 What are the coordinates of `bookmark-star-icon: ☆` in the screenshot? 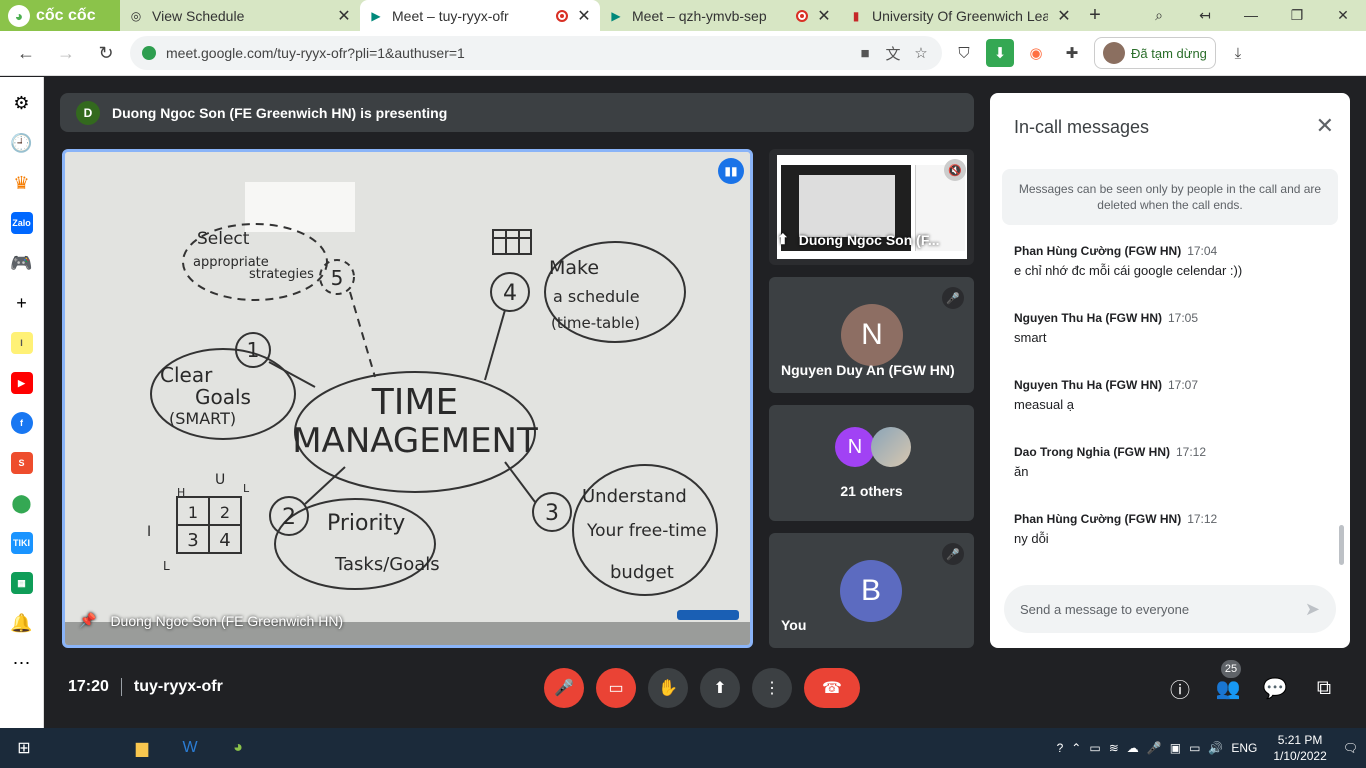 It's located at (921, 53).